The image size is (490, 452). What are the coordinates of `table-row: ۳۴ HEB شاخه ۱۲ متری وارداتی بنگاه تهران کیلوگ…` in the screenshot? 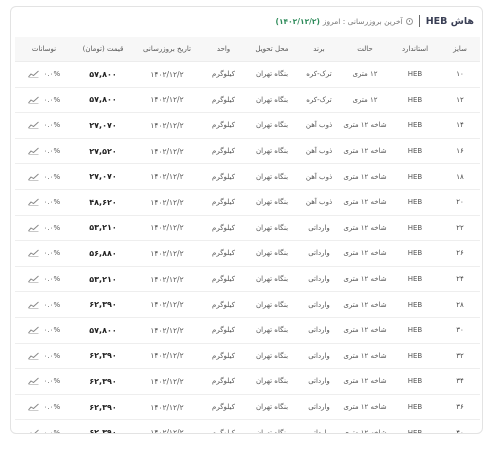 It's located at (247, 381).